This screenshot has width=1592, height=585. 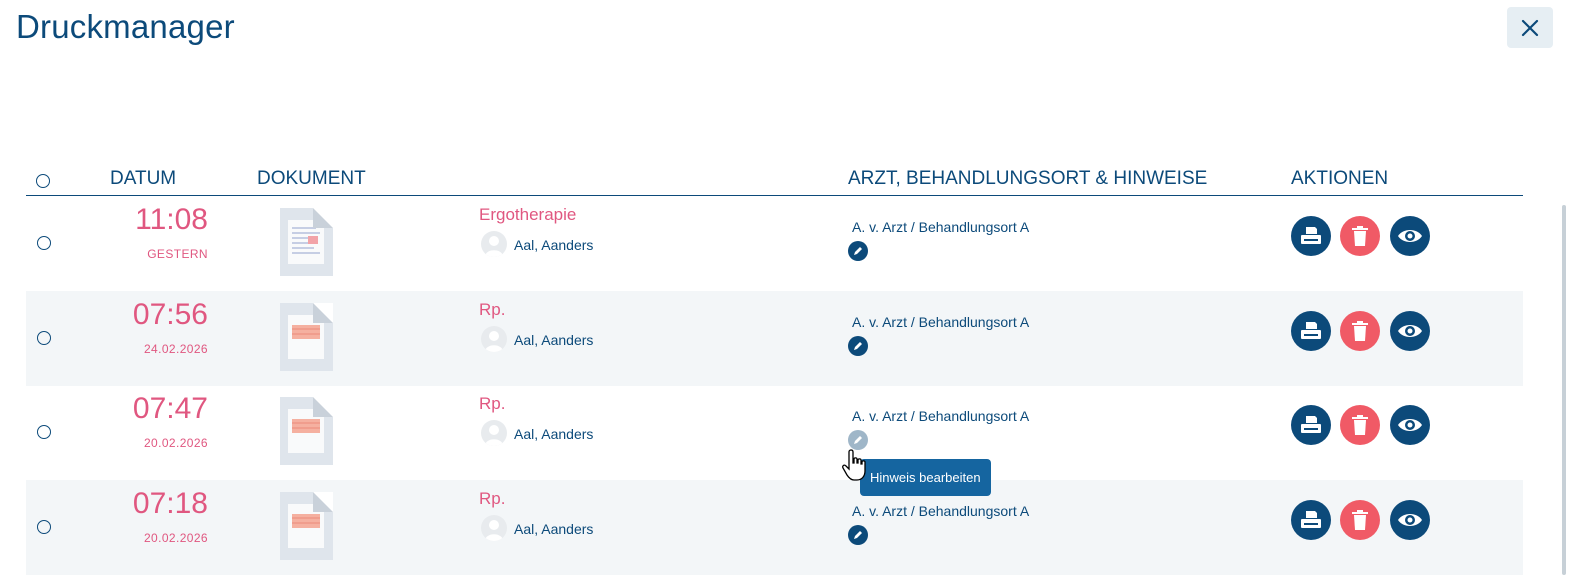 What do you see at coordinates (1564, 390) in the screenshot?
I see `scrollbar` at bounding box center [1564, 390].